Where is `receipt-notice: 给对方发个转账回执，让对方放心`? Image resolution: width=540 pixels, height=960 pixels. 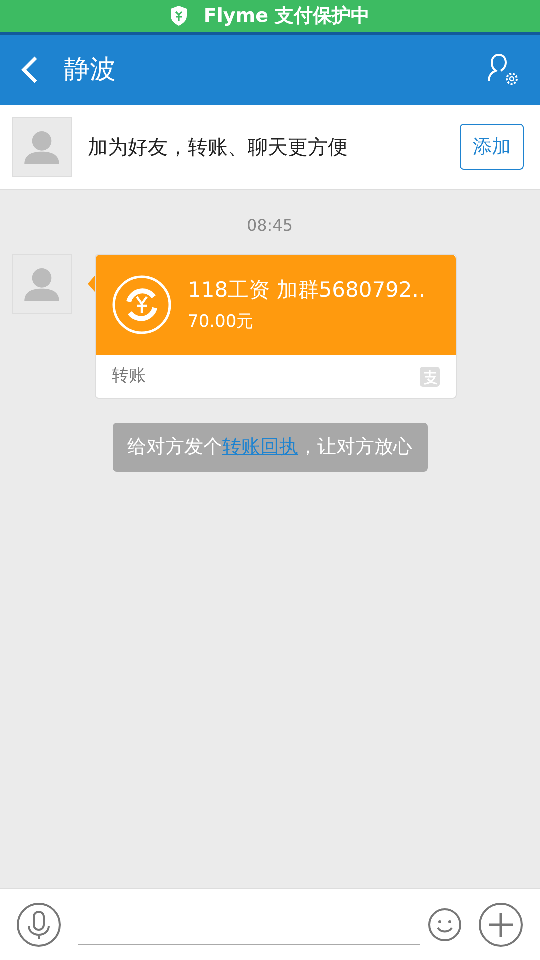
receipt-notice: 给对方发个转账回执，让对方放心 is located at coordinates (270, 447).